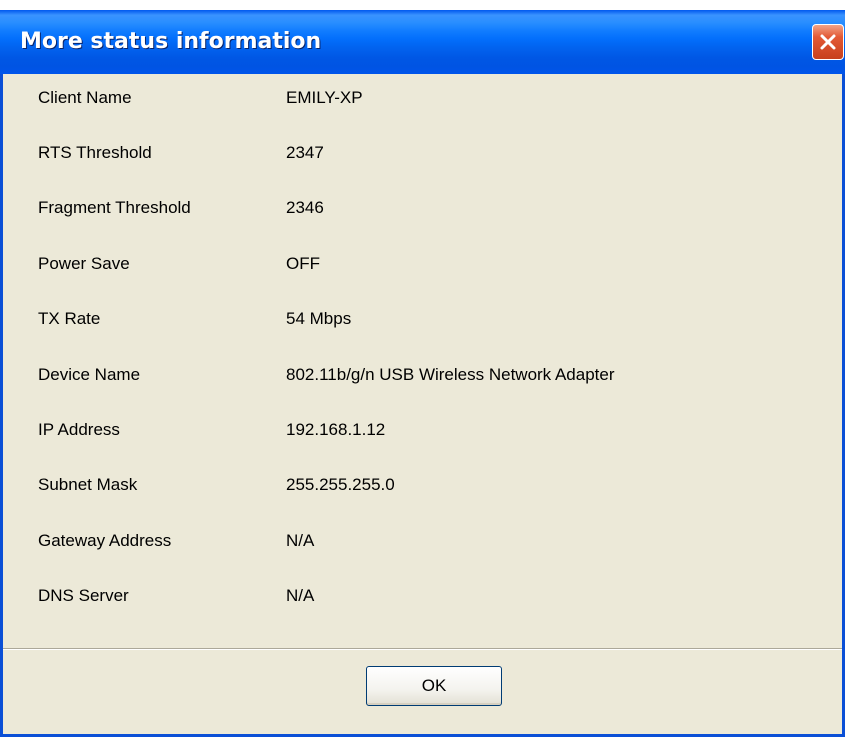 The width and height of the screenshot is (845, 737). What do you see at coordinates (450, 374) in the screenshot?
I see `device-name-value: 802.11b/g/n USB Wireless Network Adapter` at bounding box center [450, 374].